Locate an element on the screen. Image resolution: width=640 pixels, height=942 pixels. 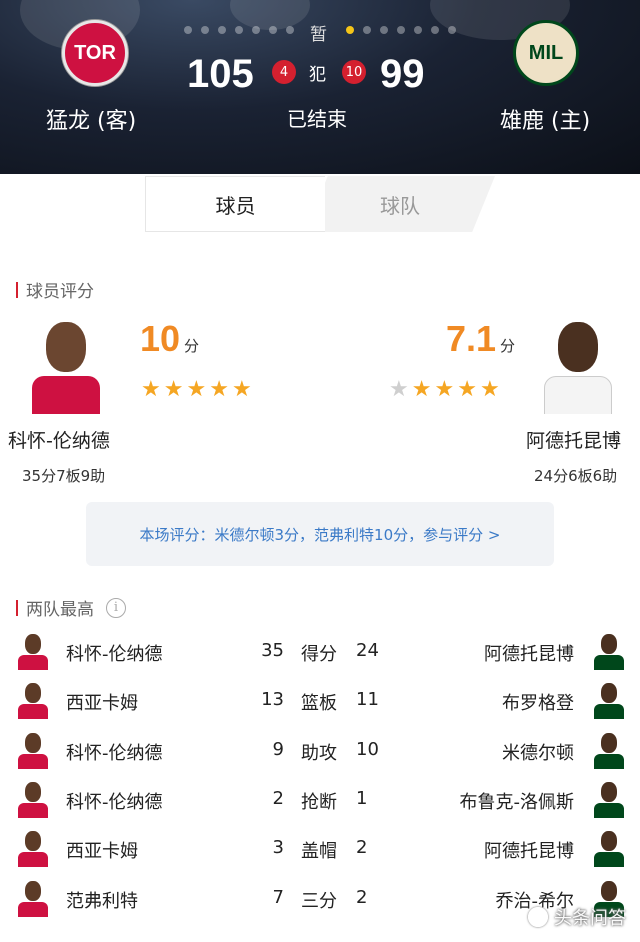
tab-teams: 球队 is located at coordinates (400, 204).